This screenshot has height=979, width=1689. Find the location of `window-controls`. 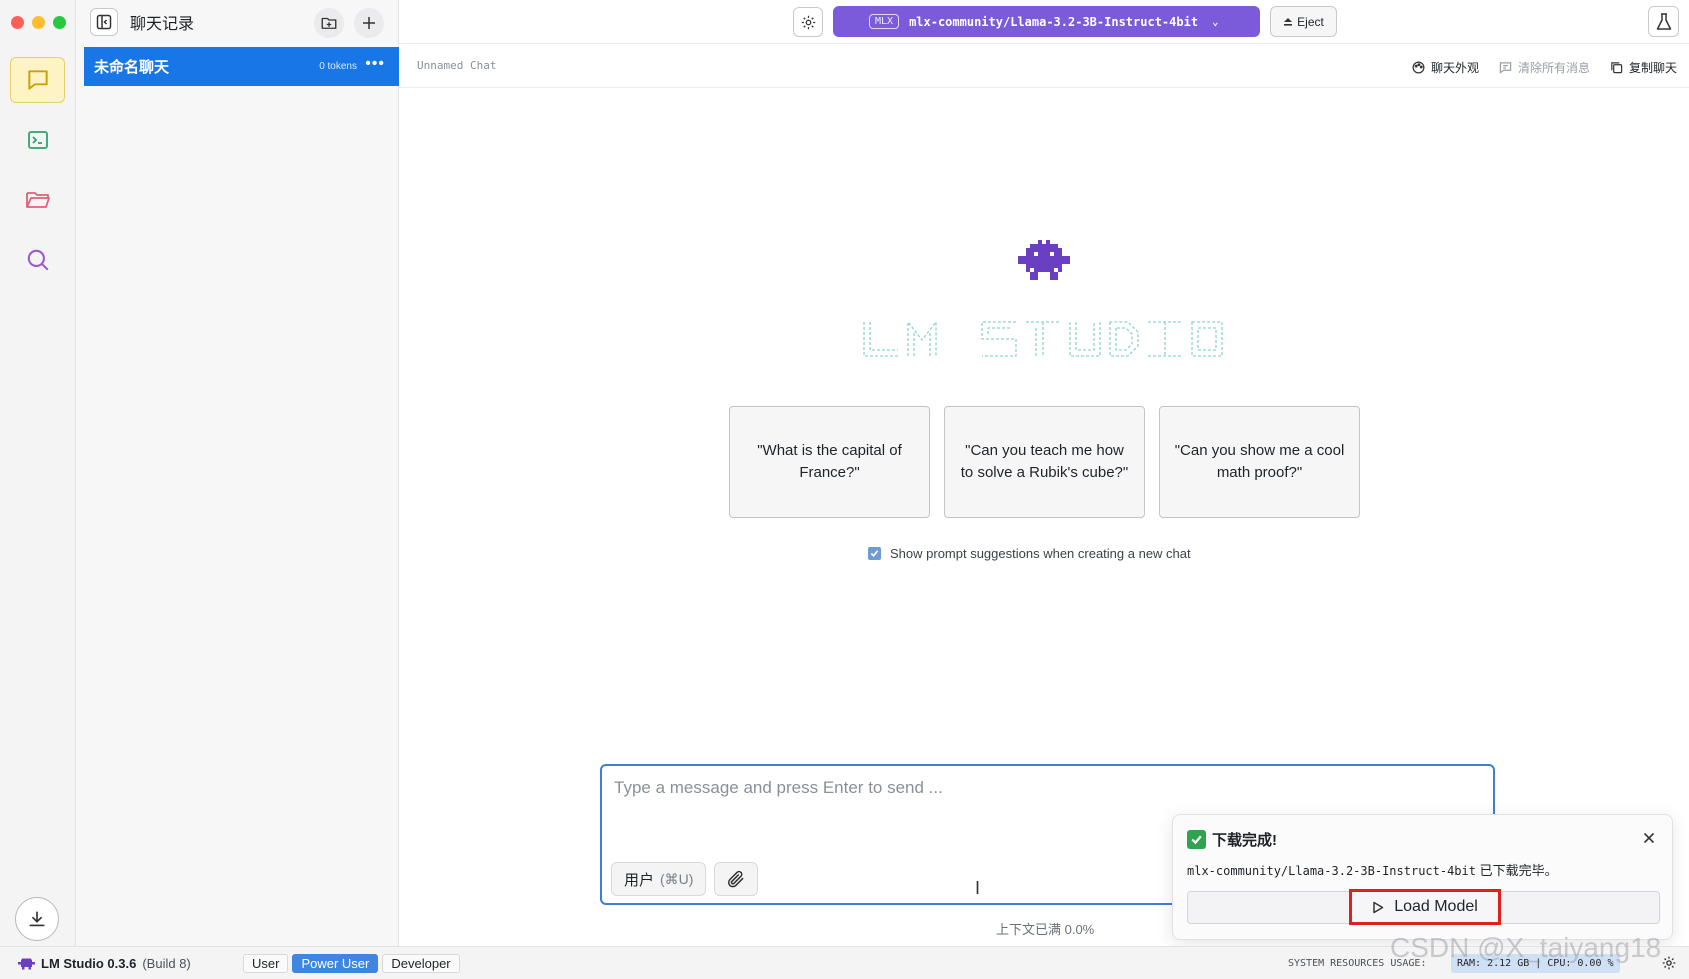

window-controls is located at coordinates (38, 22).